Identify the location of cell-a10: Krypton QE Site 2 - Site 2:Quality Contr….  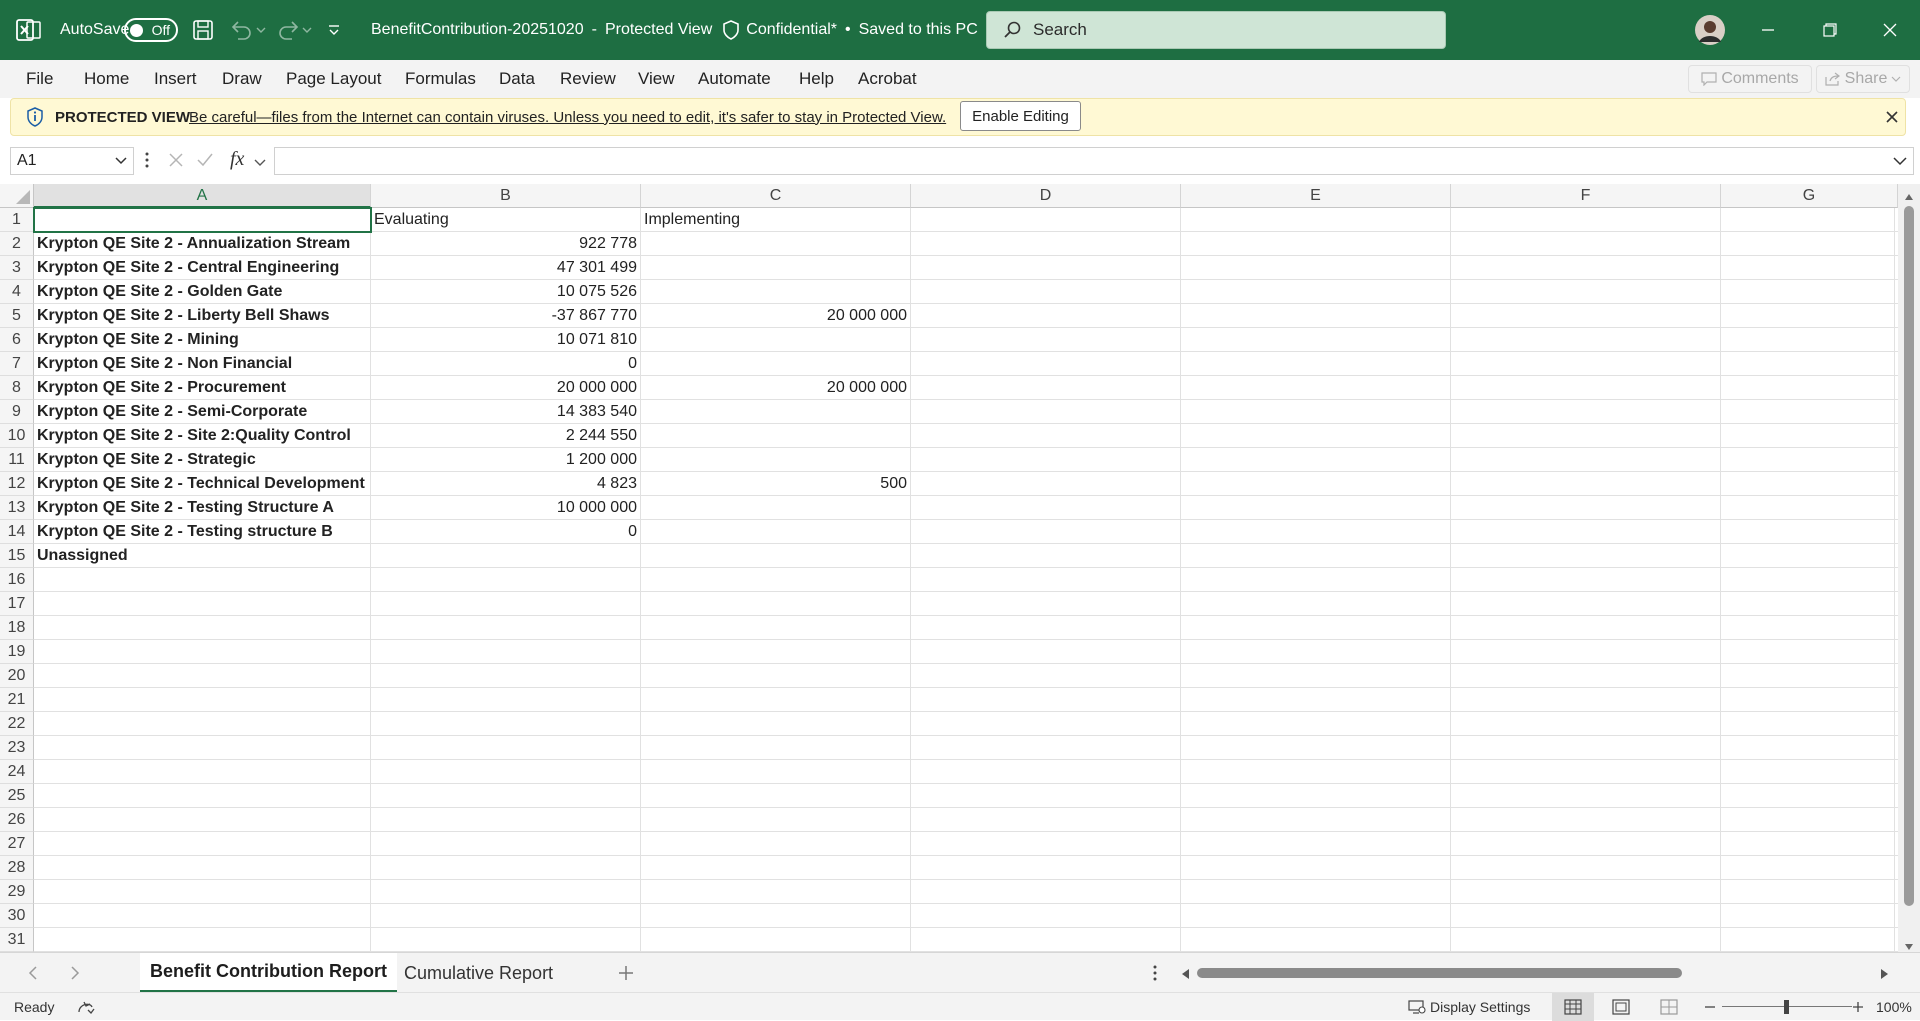
(202, 436).